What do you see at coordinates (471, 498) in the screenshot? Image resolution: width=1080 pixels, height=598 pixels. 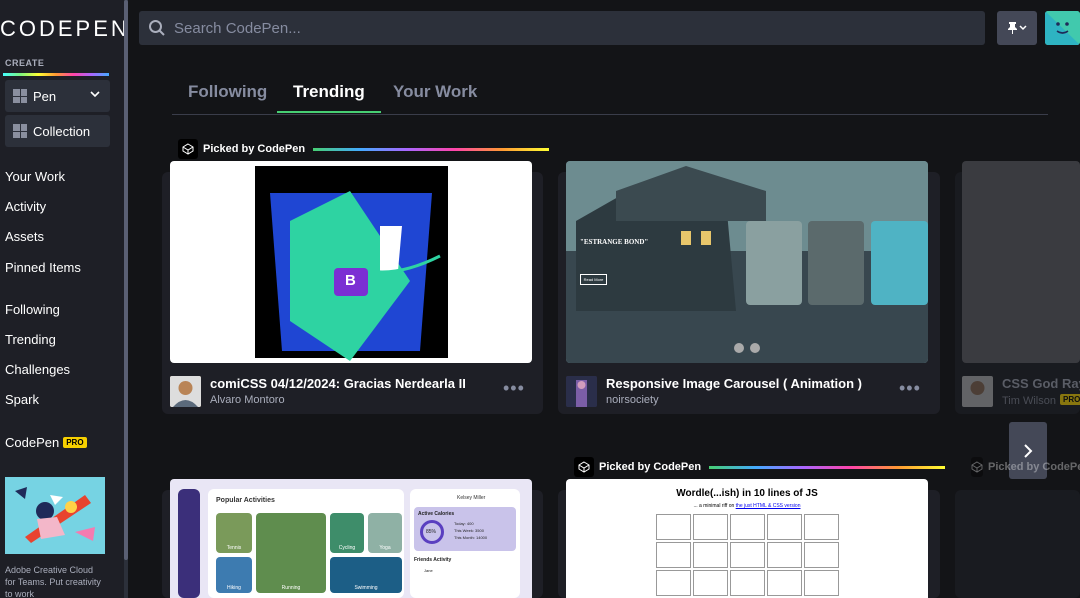 I see `dashboard-user-name: Kelsey Miller` at bounding box center [471, 498].